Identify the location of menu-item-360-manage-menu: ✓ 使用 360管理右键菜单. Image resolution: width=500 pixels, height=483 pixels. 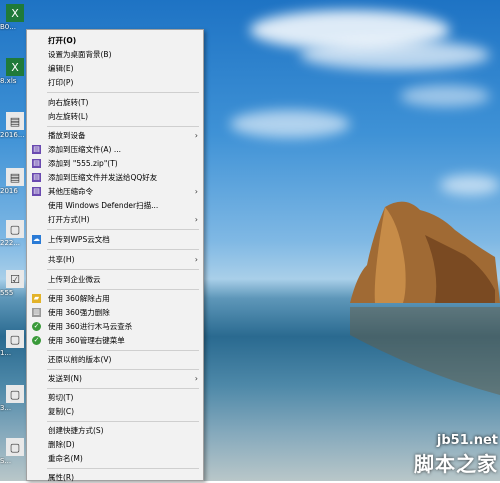
(115, 340).